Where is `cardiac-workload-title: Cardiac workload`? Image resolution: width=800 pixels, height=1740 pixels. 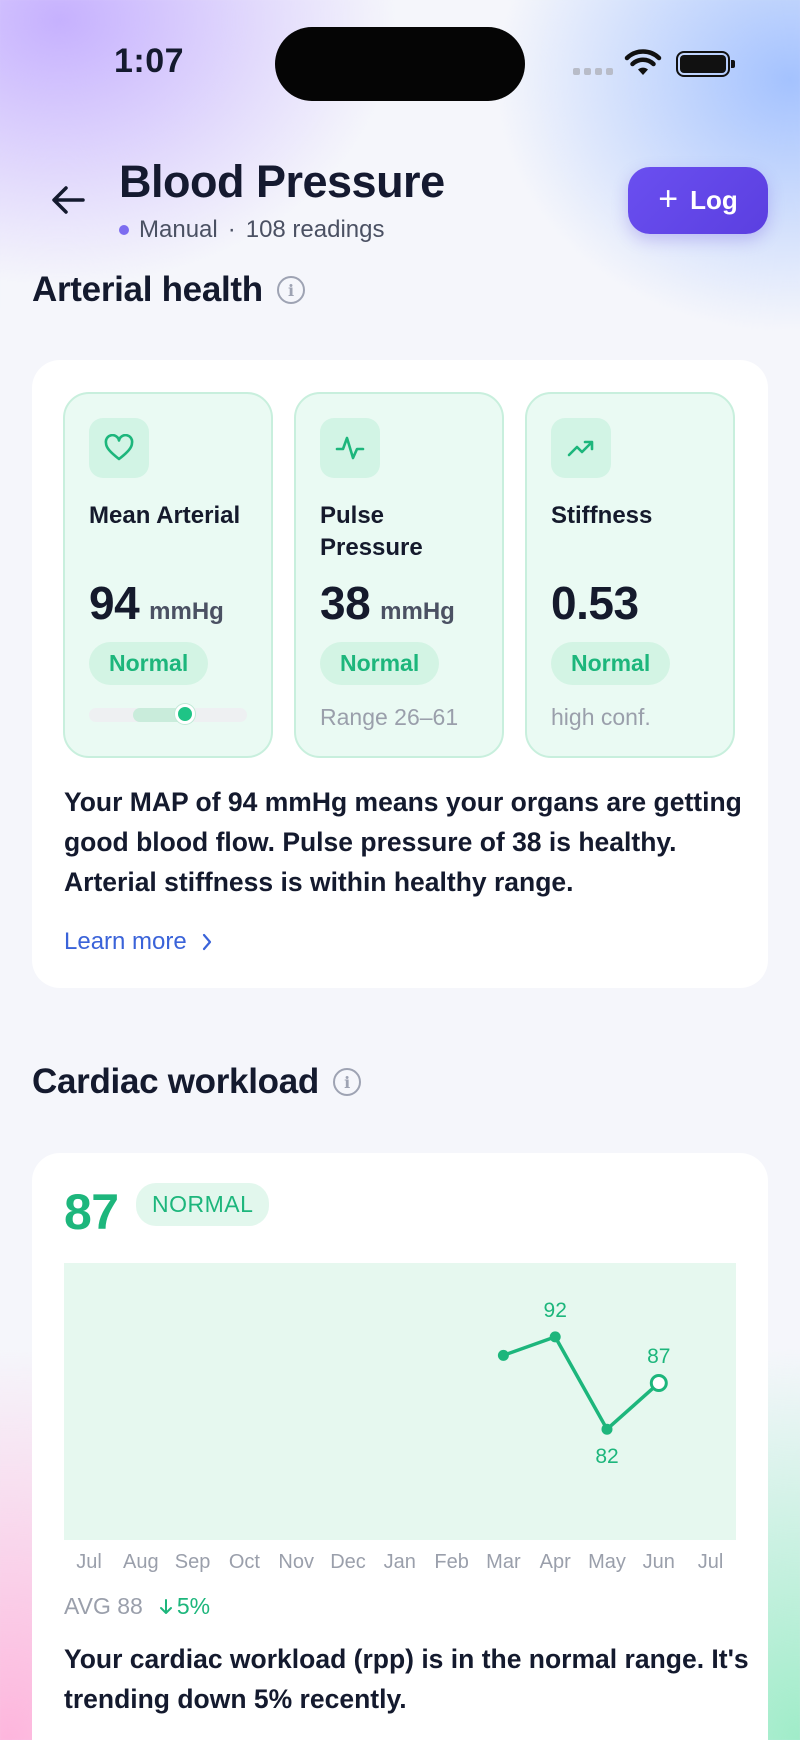 cardiac-workload-title: Cardiac workload is located at coordinates (175, 1081).